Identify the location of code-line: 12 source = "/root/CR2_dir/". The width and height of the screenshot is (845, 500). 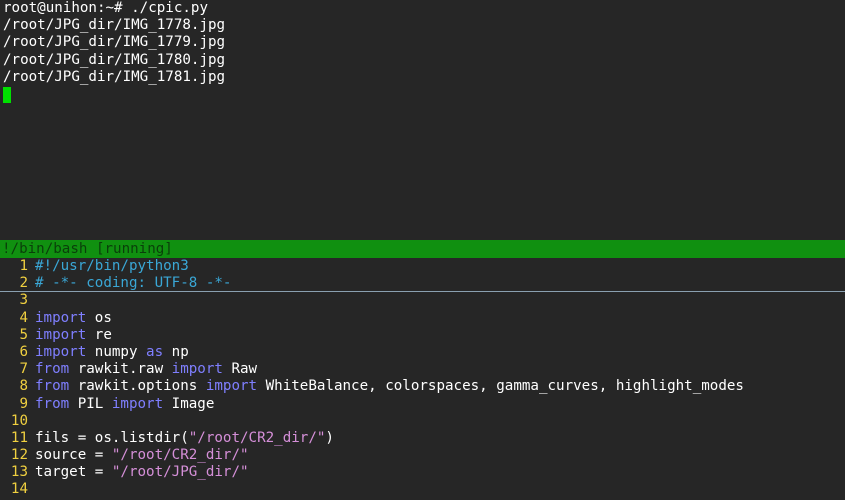
(422, 455).